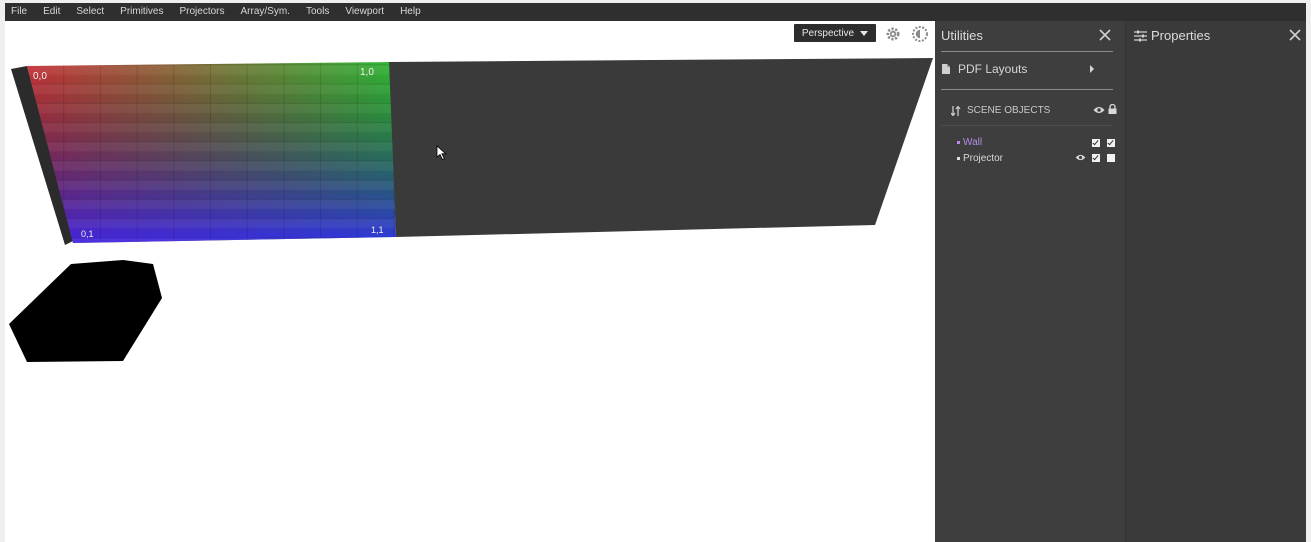 The height and width of the screenshot is (542, 1311). Describe the element at coordinates (202, 12) in the screenshot. I see `menu-projectors: Projectors` at that location.